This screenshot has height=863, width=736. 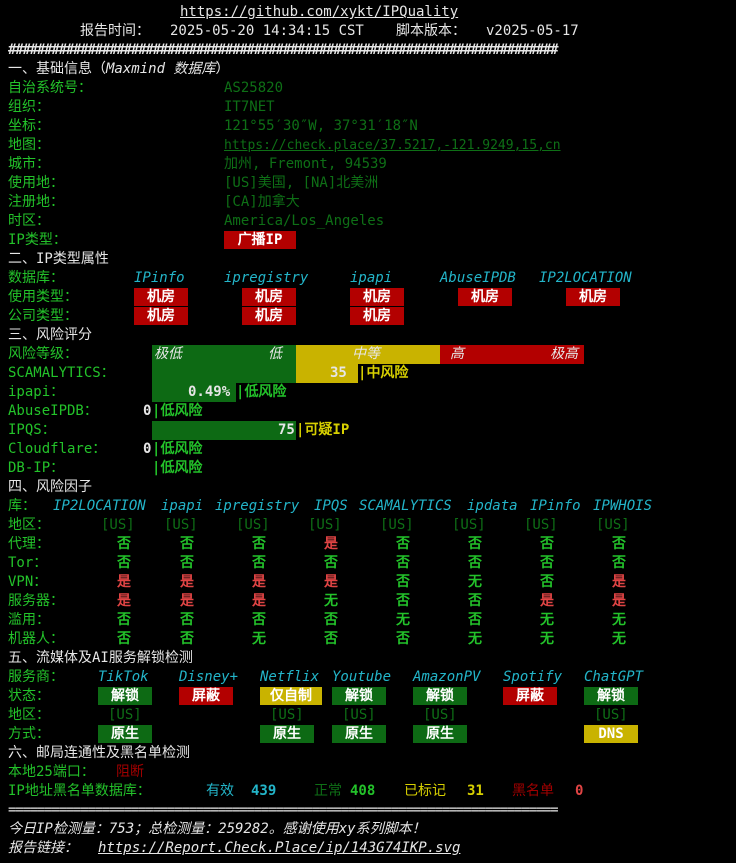 I want to click on iptype-label: IP类型：, so click(x=37, y=240).